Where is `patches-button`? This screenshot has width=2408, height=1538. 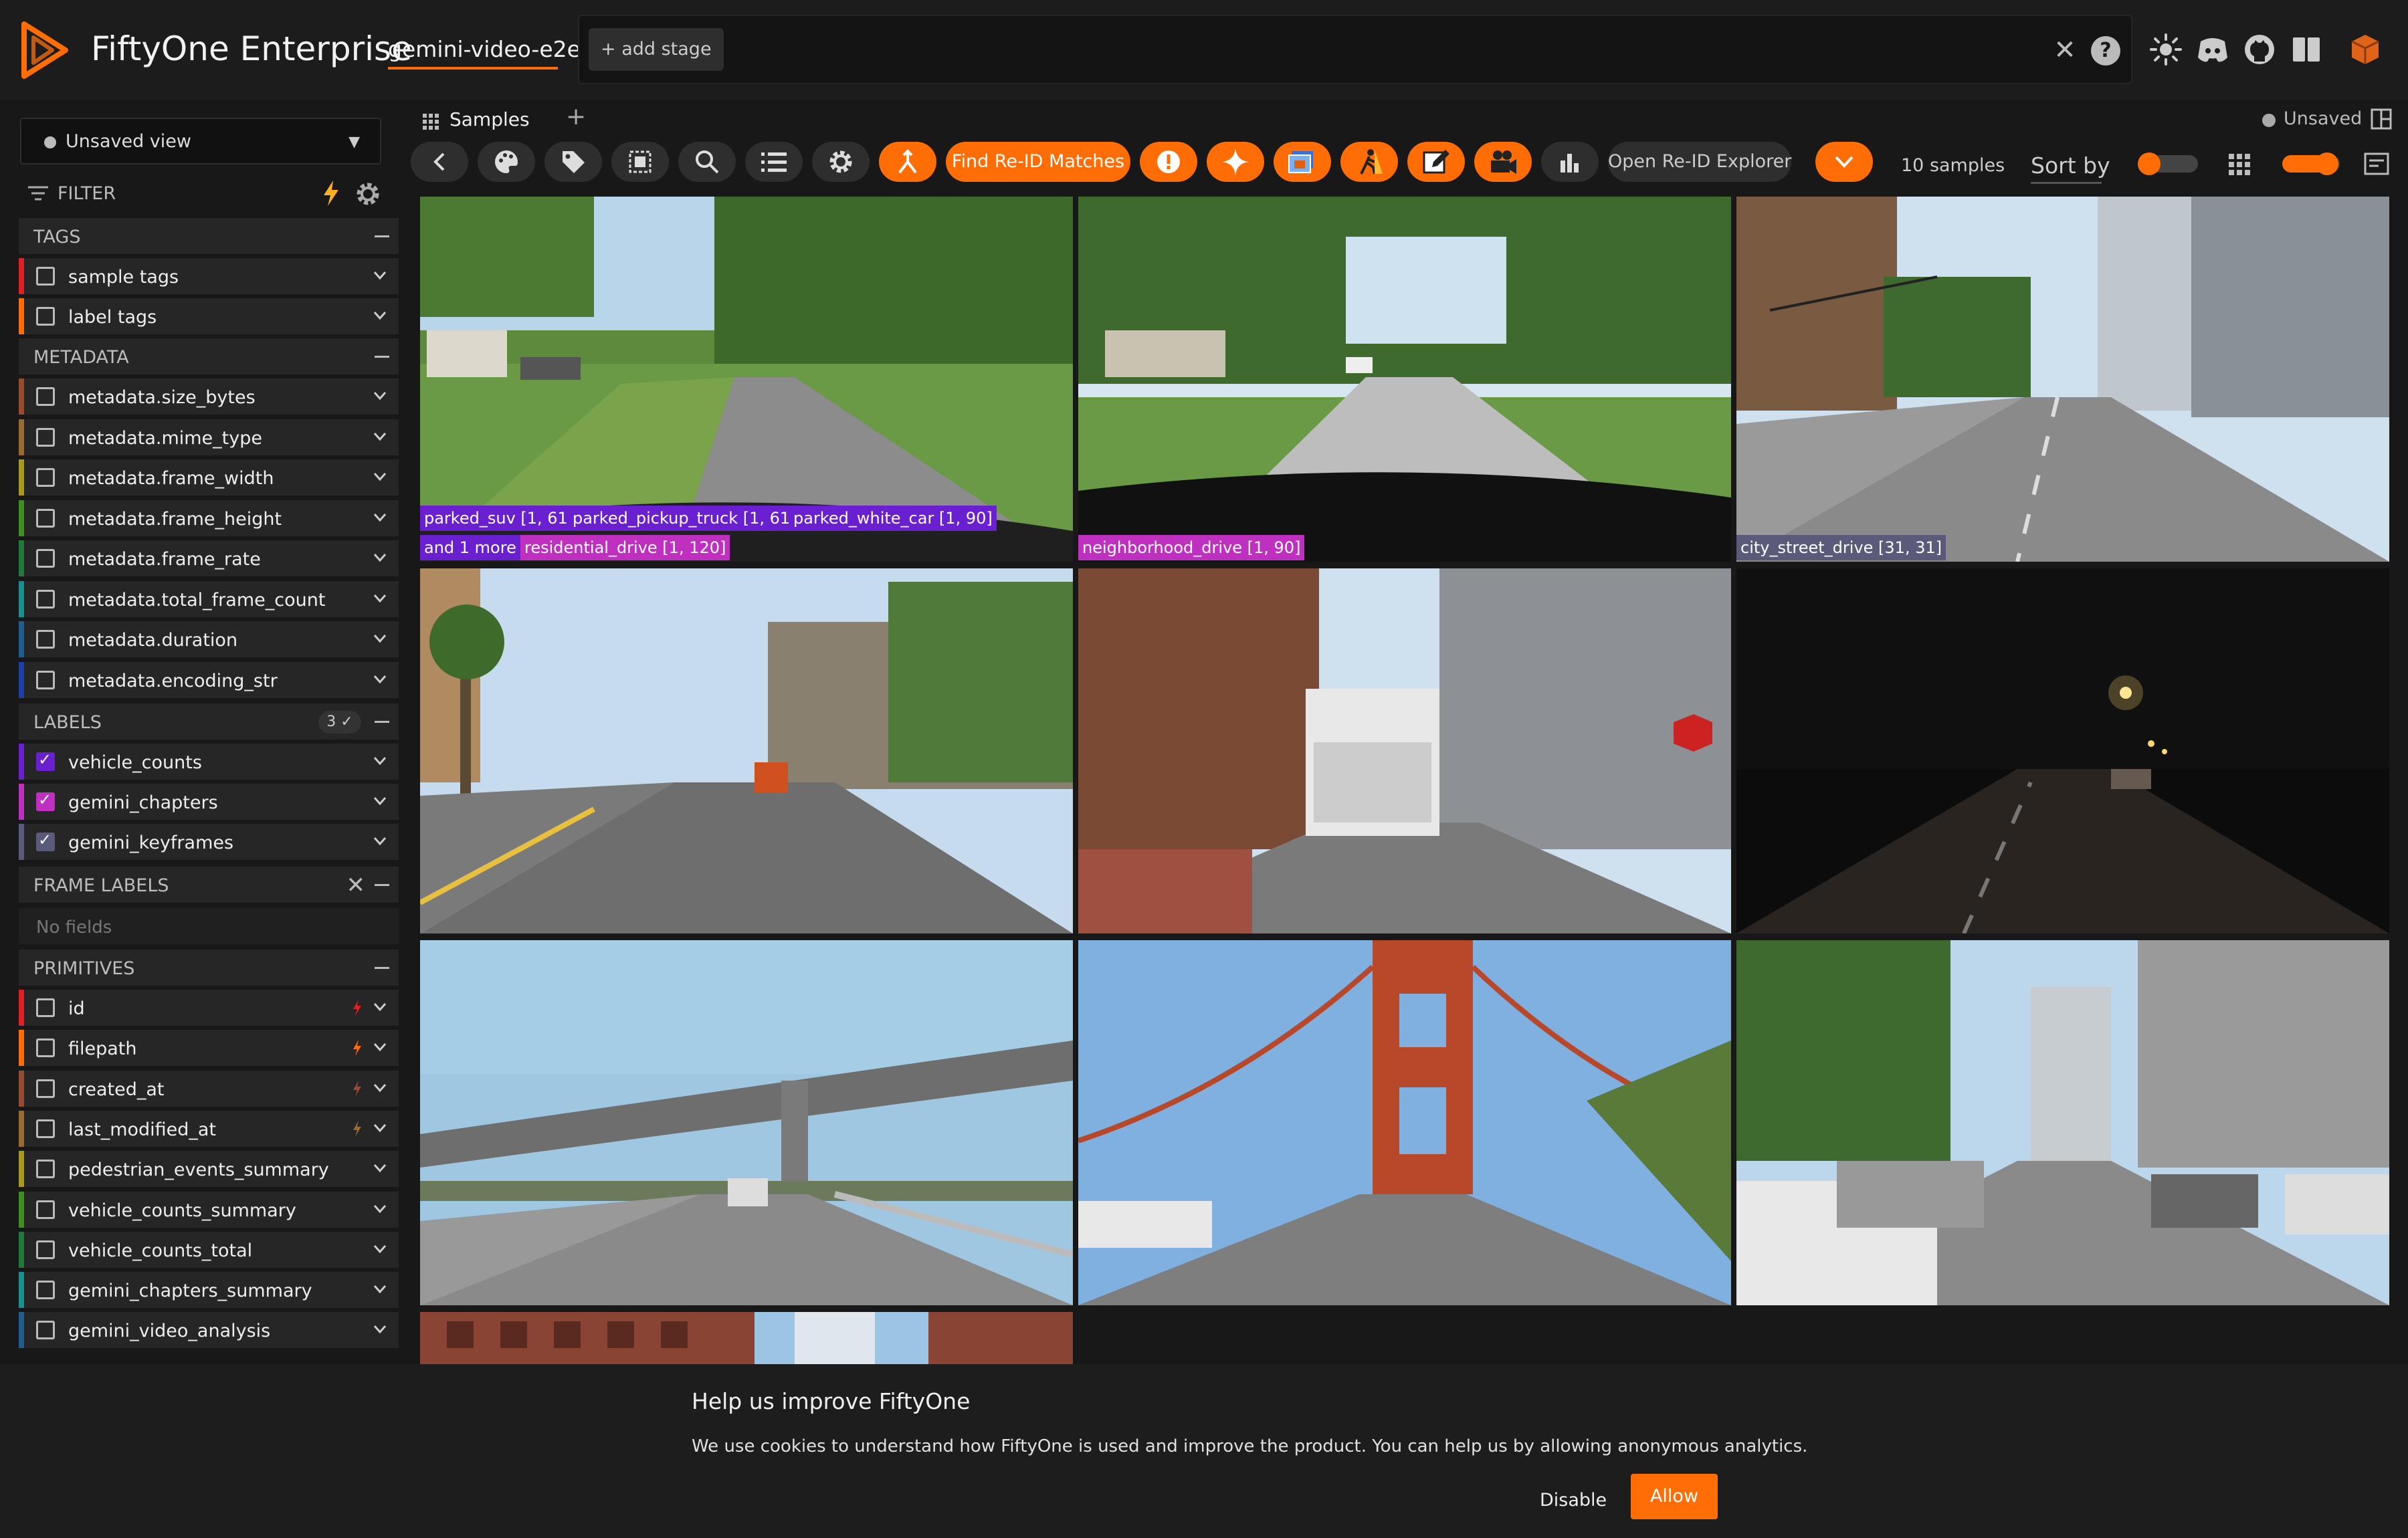 patches-button is located at coordinates (640, 162).